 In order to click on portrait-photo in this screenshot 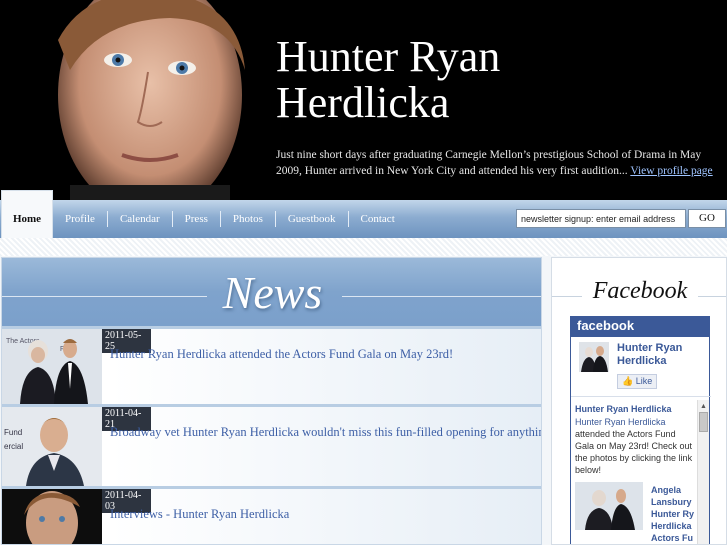, I will do `click(131, 100)`.